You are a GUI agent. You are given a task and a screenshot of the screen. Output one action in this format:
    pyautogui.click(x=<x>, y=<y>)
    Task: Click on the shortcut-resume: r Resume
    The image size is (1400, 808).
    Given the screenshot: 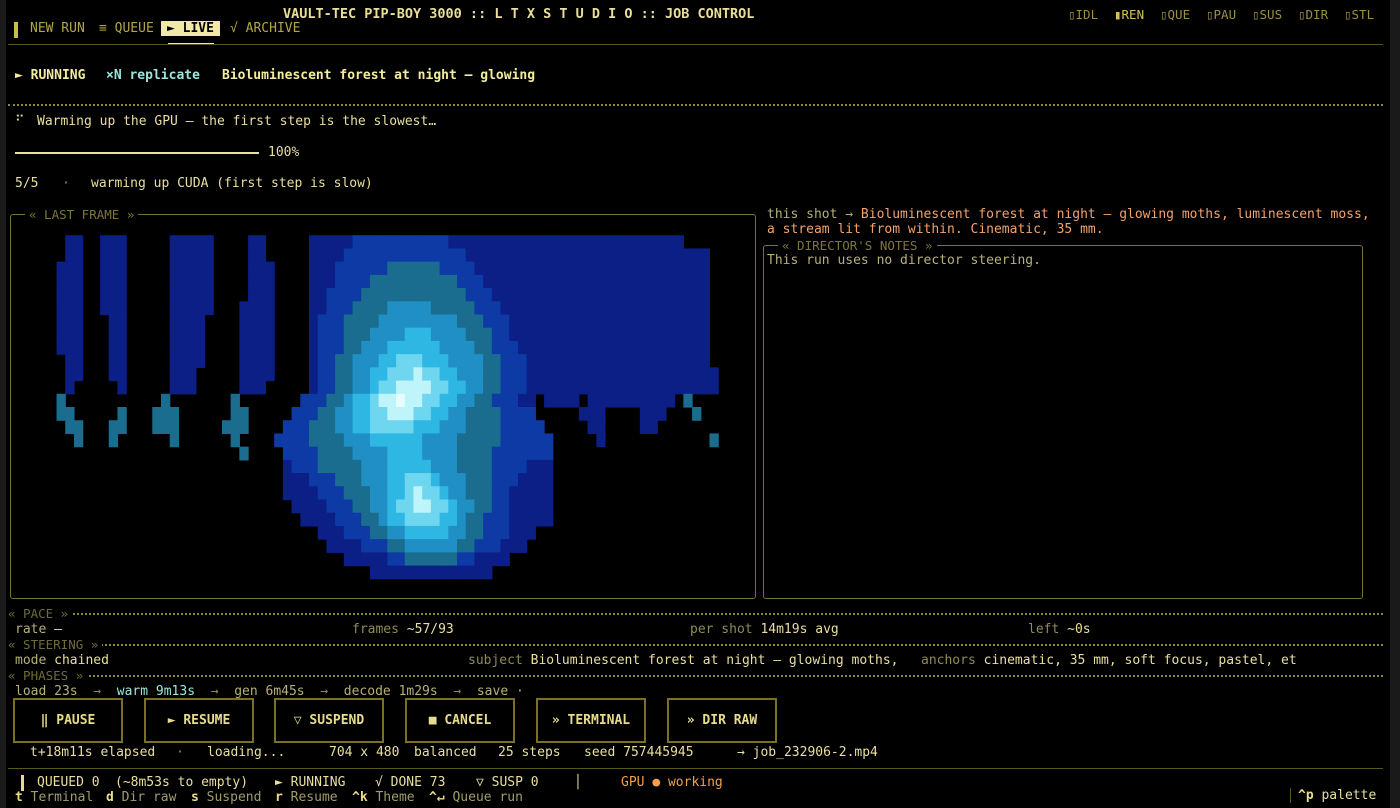 What is the action you would take?
    pyautogui.click(x=306, y=797)
    